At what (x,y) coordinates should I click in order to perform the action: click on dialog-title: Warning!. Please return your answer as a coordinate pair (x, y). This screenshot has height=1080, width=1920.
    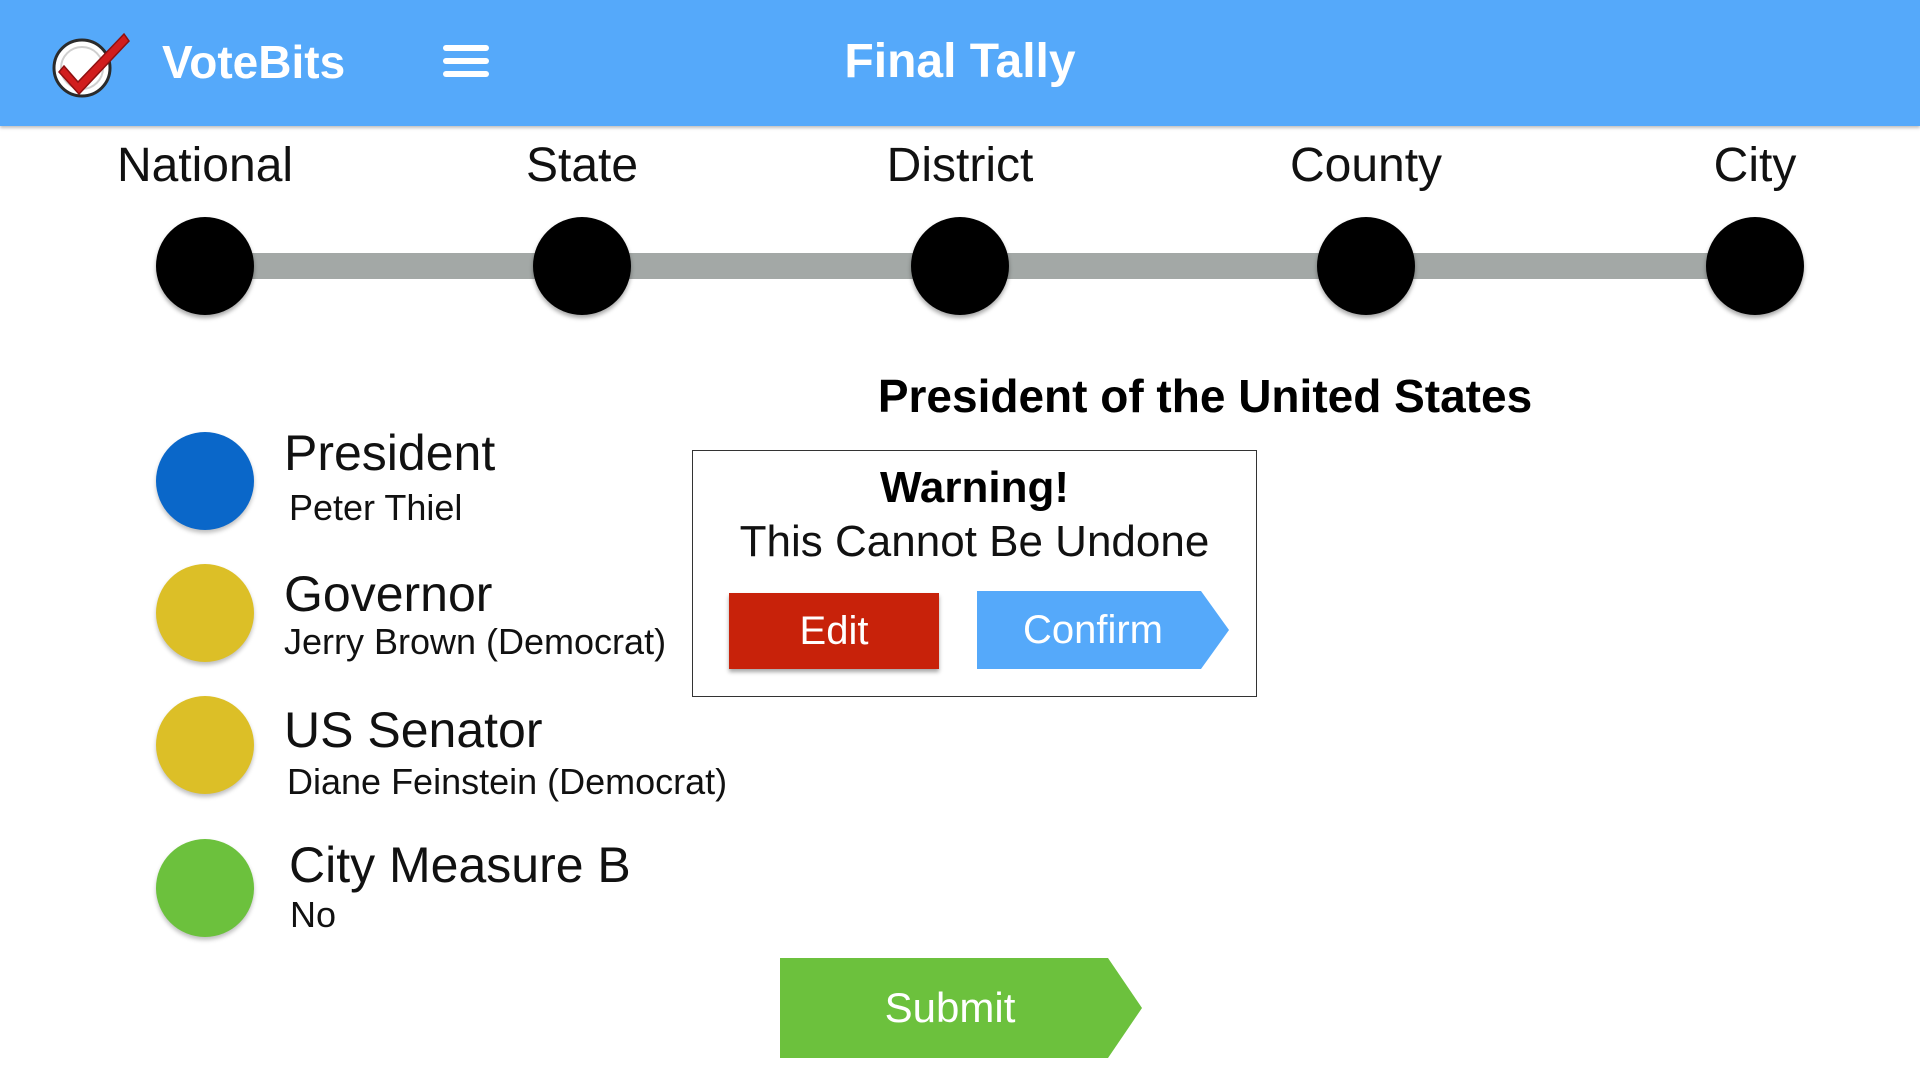
    Looking at the image, I should click on (974, 487).